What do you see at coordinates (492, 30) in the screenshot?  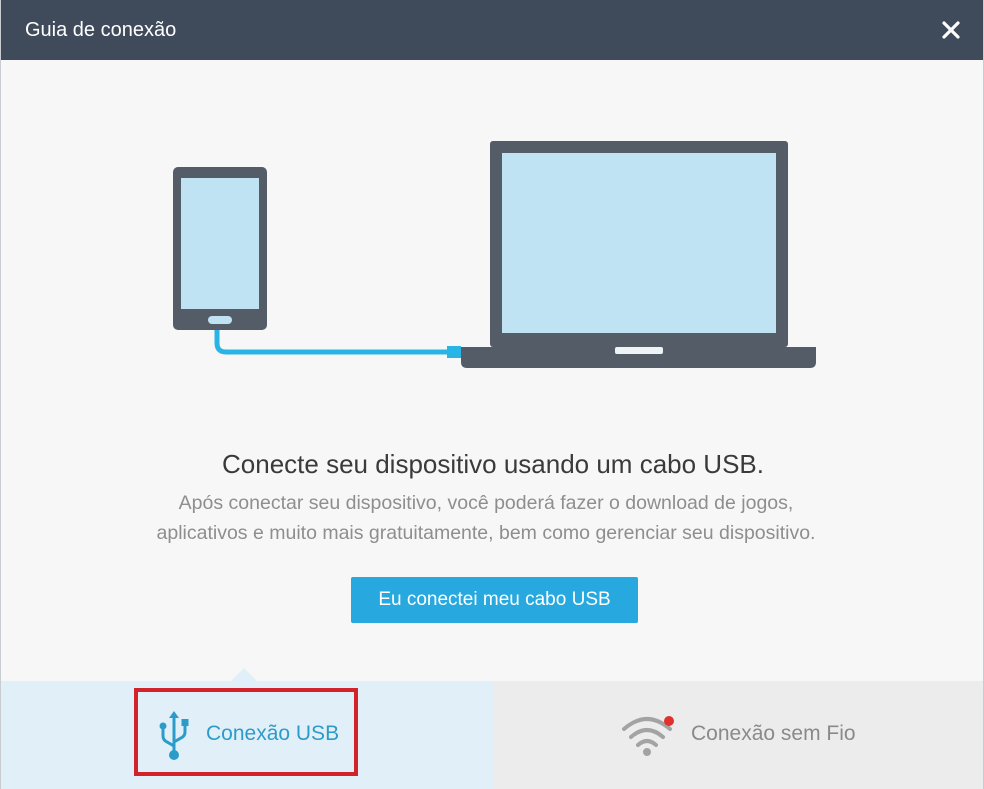 I see `title-bar: Guia de conexão` at bounding box center [492, 30].